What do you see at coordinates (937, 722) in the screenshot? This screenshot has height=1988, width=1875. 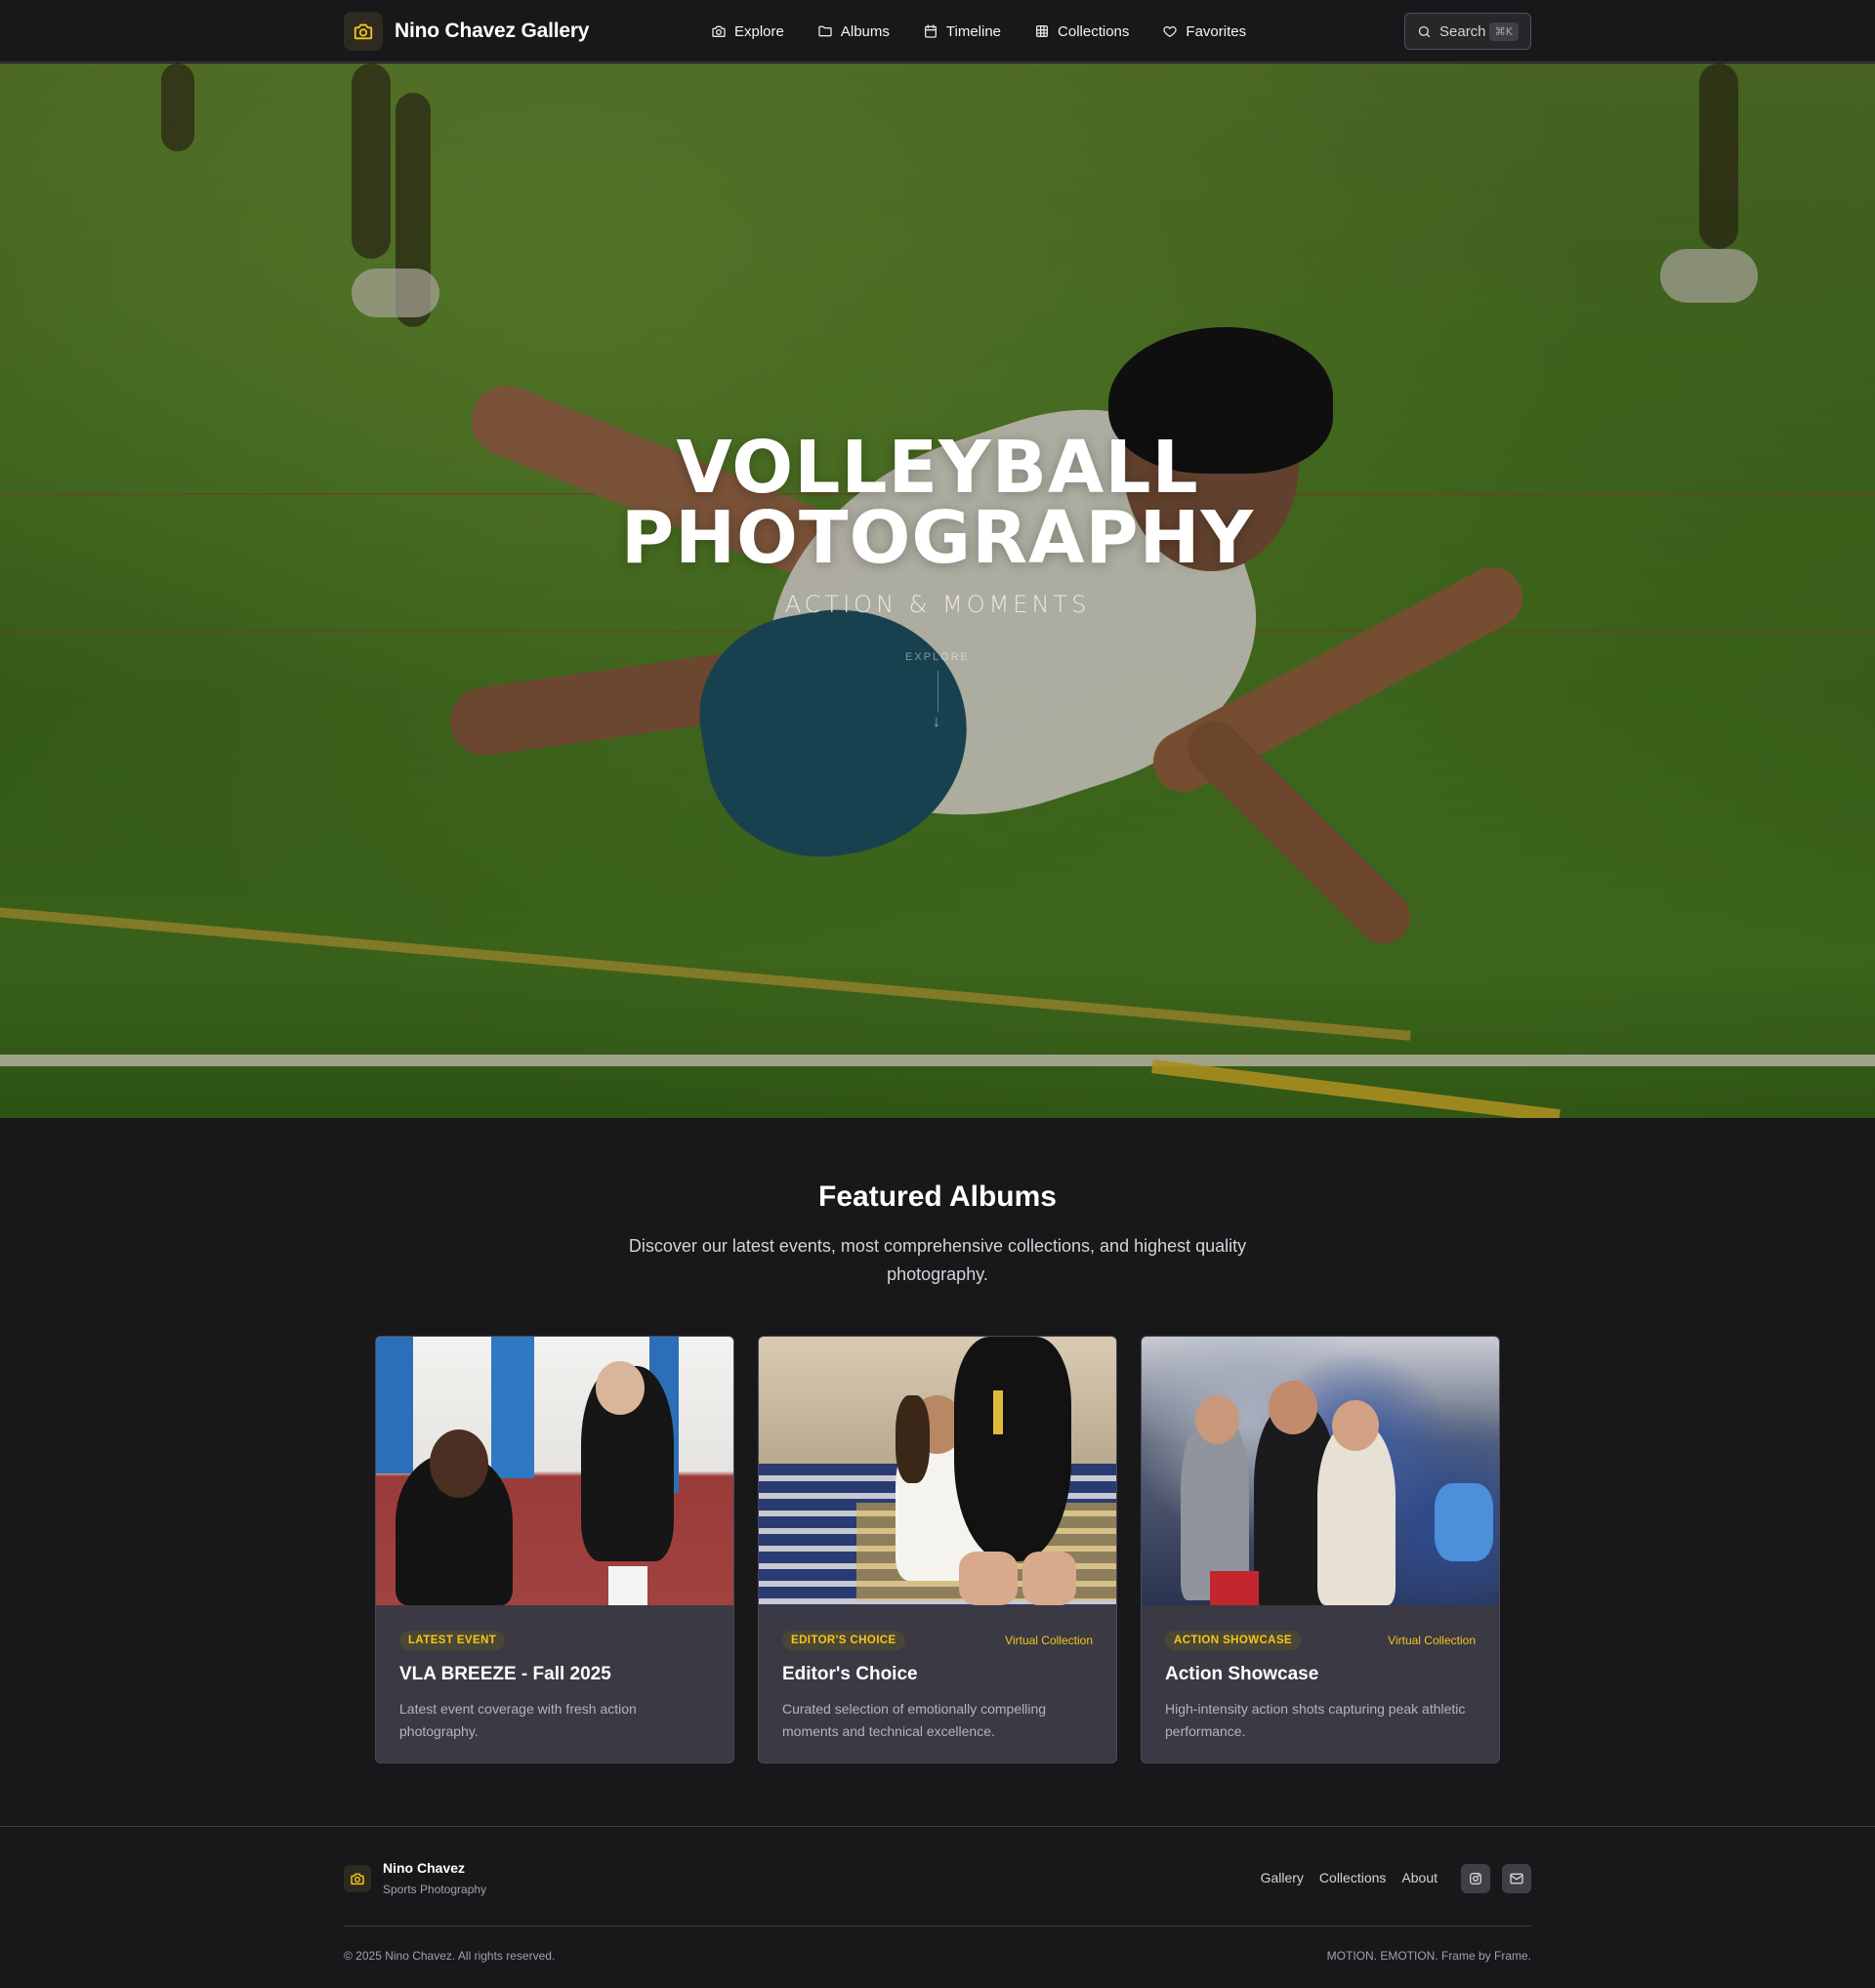 I see `arrow-down-icon: ↓` at bounding box center [937, 722].